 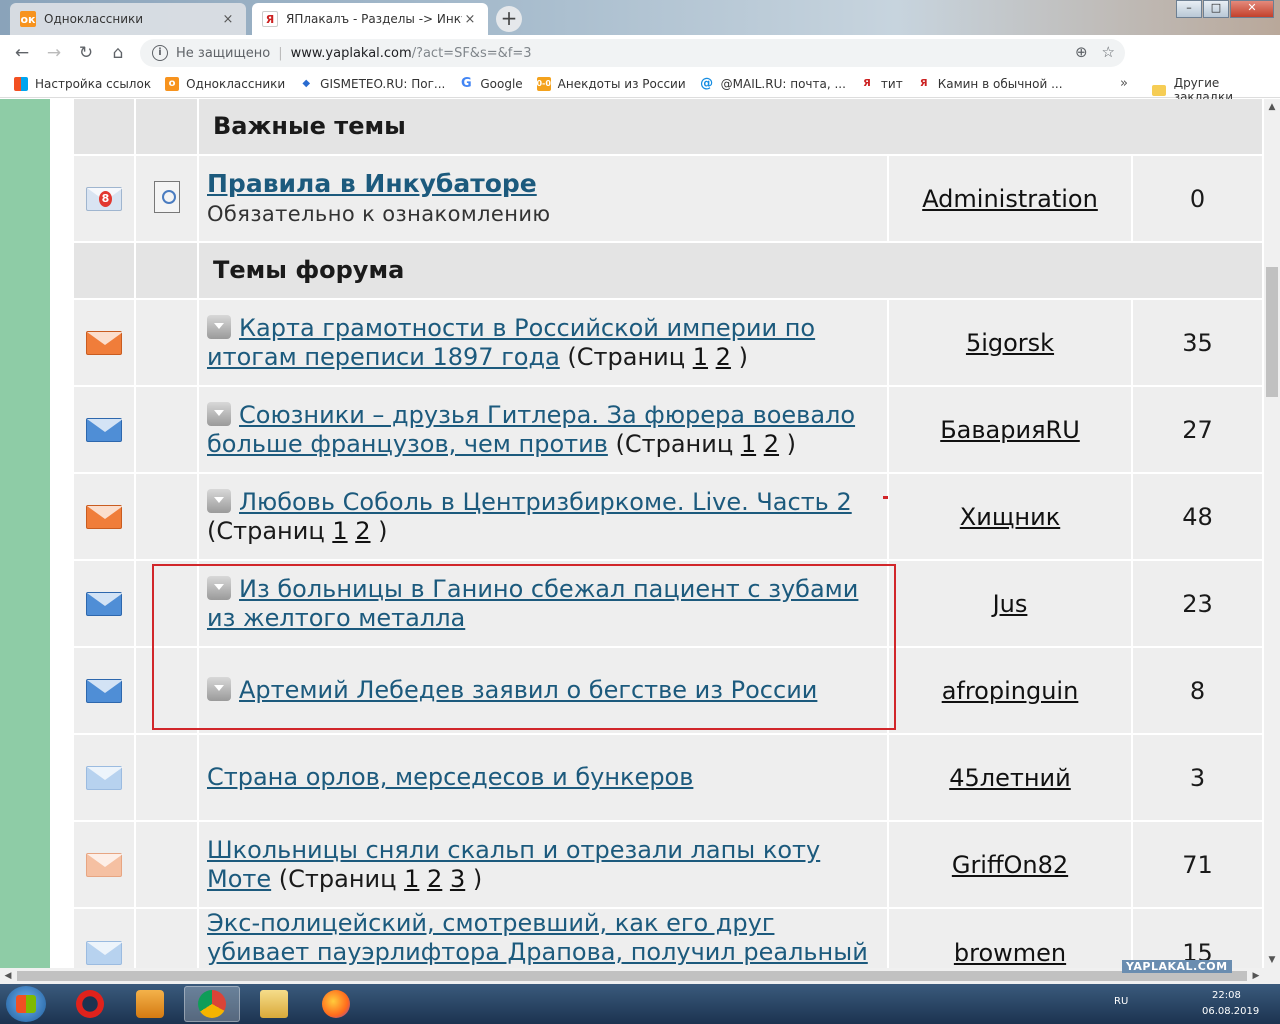 I want to click on page-link: 3, so click(x=457, y=879).